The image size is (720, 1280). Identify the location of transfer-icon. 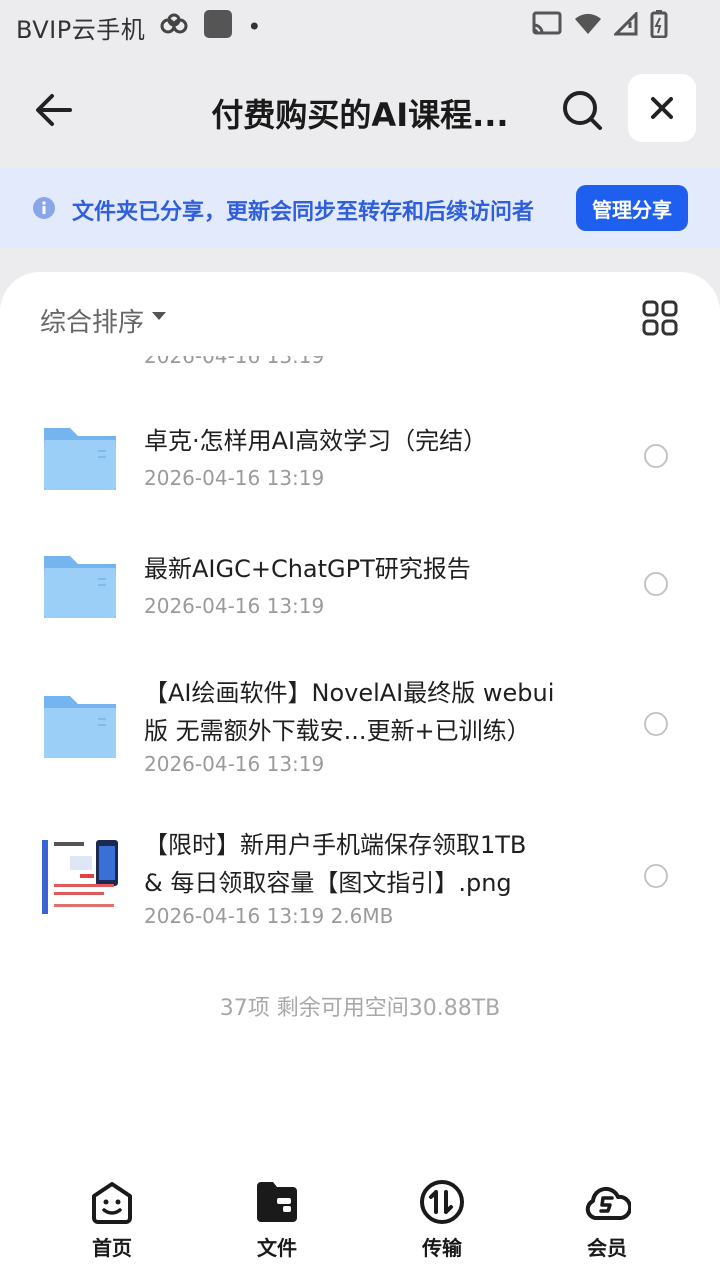
(442, 1202).